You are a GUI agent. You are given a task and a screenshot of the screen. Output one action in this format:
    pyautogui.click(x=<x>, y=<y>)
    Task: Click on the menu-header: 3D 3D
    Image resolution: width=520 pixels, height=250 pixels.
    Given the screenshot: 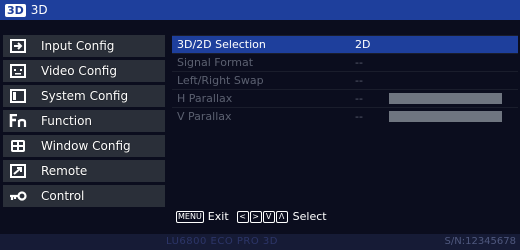 What is the action you would take?
    pyautogui.click(x=260, y=10)
    